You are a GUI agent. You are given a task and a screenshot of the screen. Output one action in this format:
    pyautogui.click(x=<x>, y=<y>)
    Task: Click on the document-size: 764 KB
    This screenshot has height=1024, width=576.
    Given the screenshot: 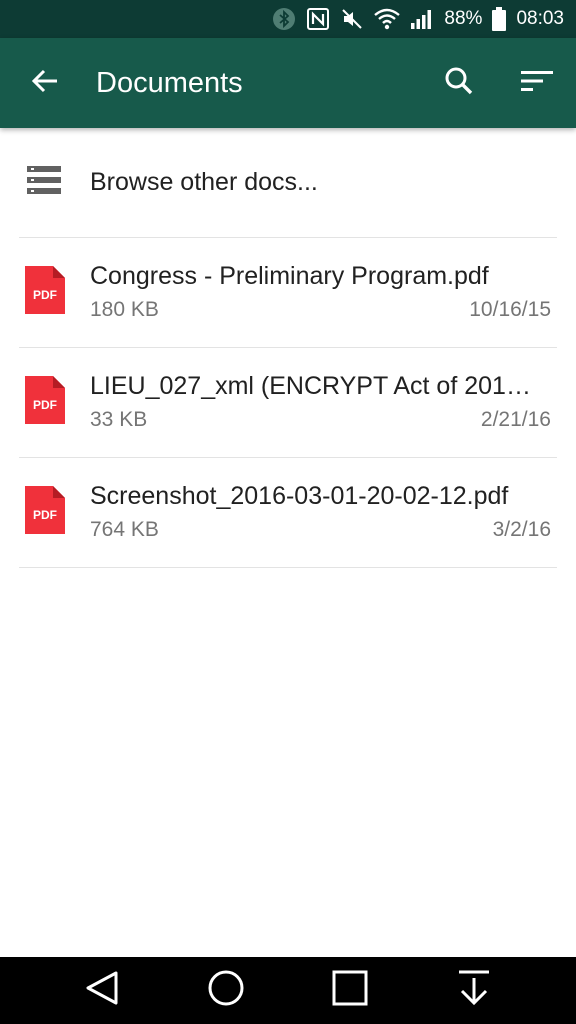 What is the action you would take?
    pyautogui.click(x=124, y=529)
    